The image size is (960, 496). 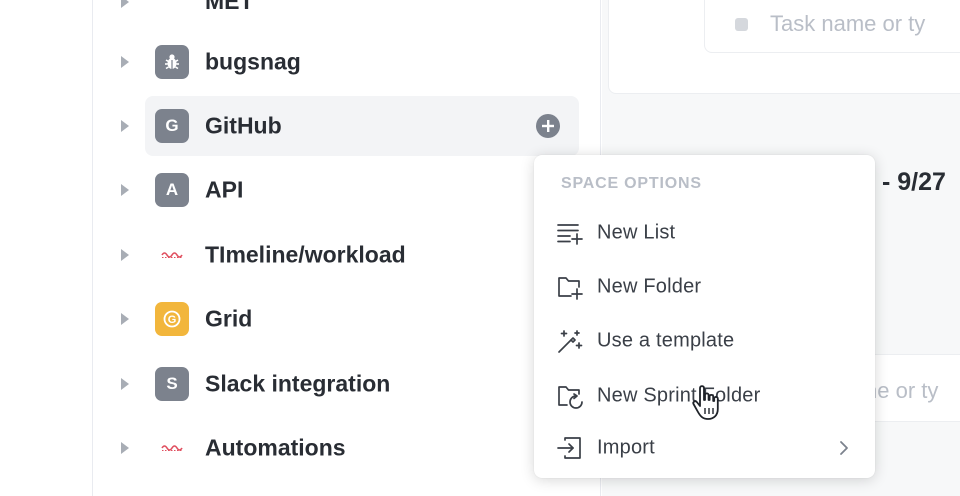 What do you see at coordinates (298, 383) in the screenshot?
I see `space-name: Slack integration` at bounding box center [298, 383].